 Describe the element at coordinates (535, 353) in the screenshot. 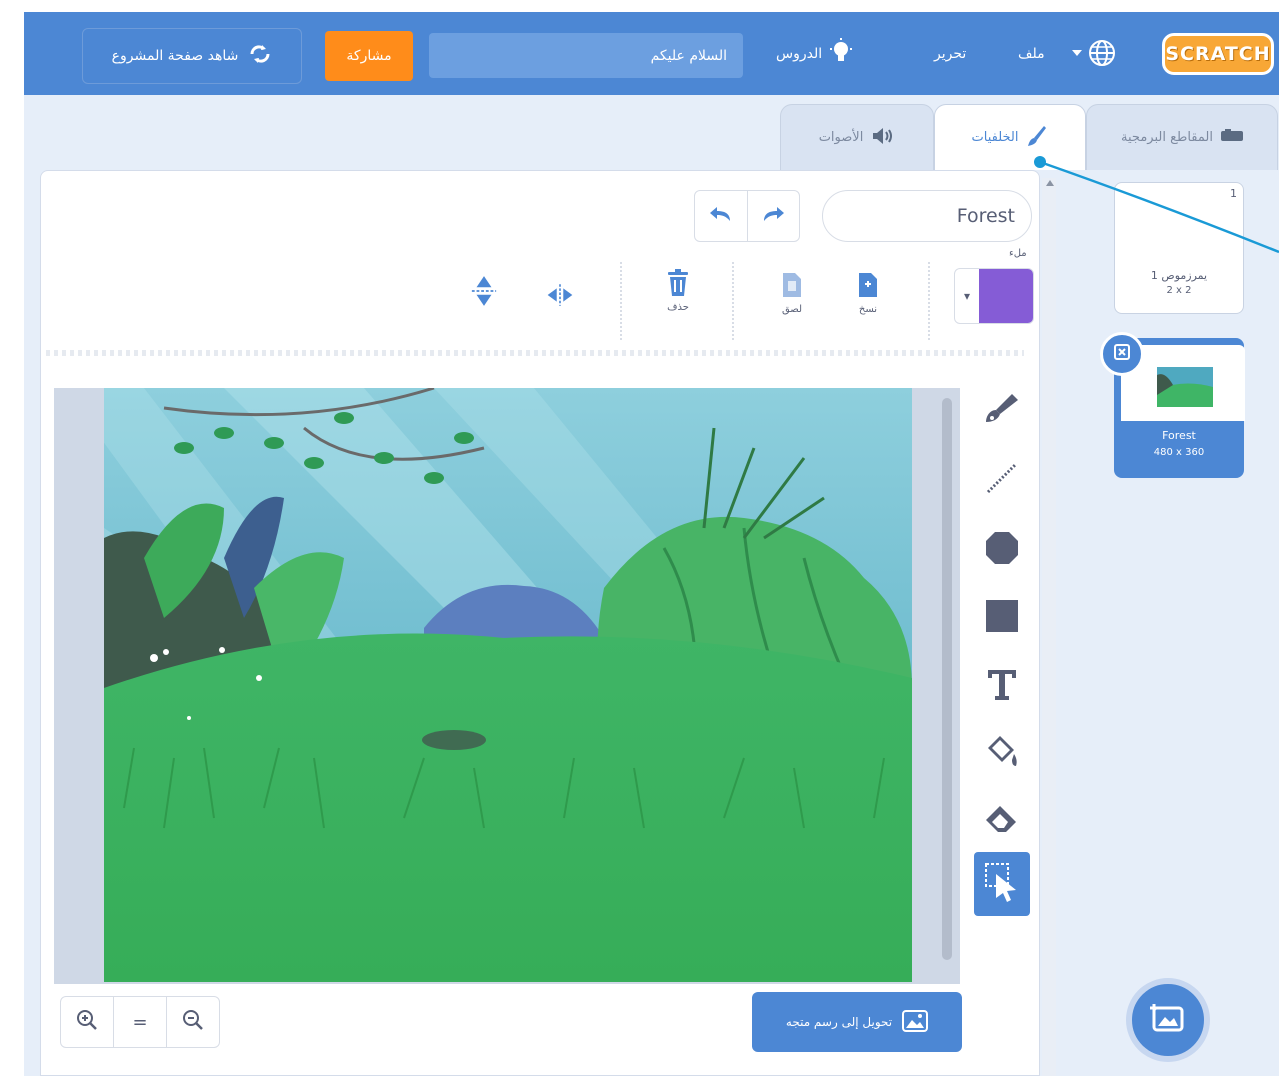

I see `toolbar-separator` at that location.